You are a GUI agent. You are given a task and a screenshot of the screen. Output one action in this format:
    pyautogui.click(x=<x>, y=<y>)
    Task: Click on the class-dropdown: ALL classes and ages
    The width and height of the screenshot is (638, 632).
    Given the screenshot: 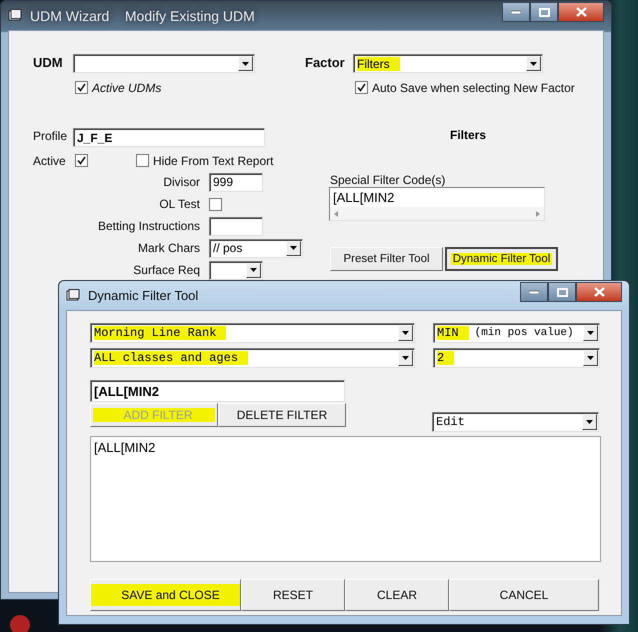 What is the action you would take?
    pyautogui.click(x=252, y=358)
    